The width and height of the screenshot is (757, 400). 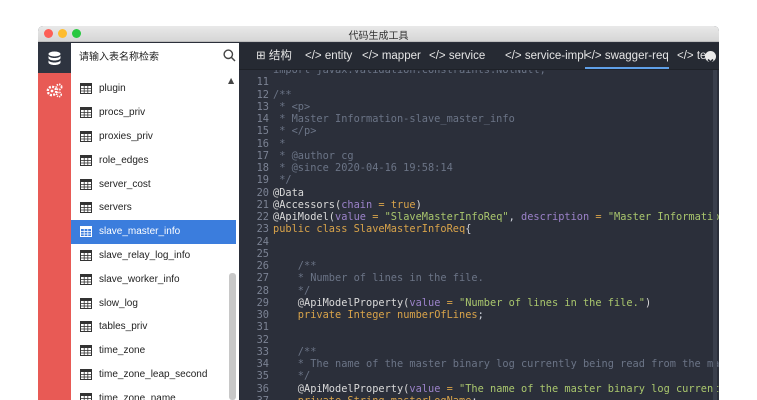 I want to click on line-number: 25, so click(x=262, y=253).